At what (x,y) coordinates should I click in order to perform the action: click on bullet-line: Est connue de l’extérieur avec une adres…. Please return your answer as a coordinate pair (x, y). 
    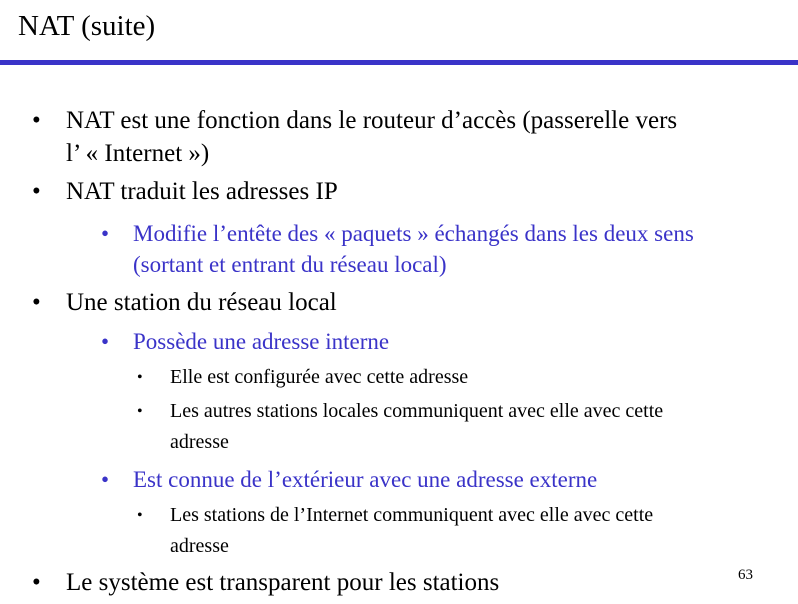
    Looking at the image, I should click on (365, 479).